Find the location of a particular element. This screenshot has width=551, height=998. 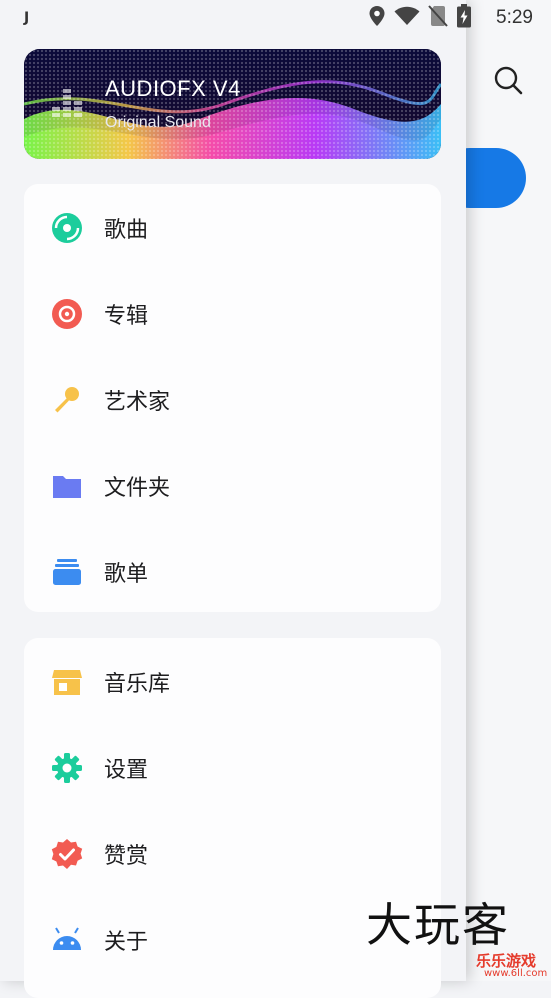

gear-icon is located at coordinates (67, 768).